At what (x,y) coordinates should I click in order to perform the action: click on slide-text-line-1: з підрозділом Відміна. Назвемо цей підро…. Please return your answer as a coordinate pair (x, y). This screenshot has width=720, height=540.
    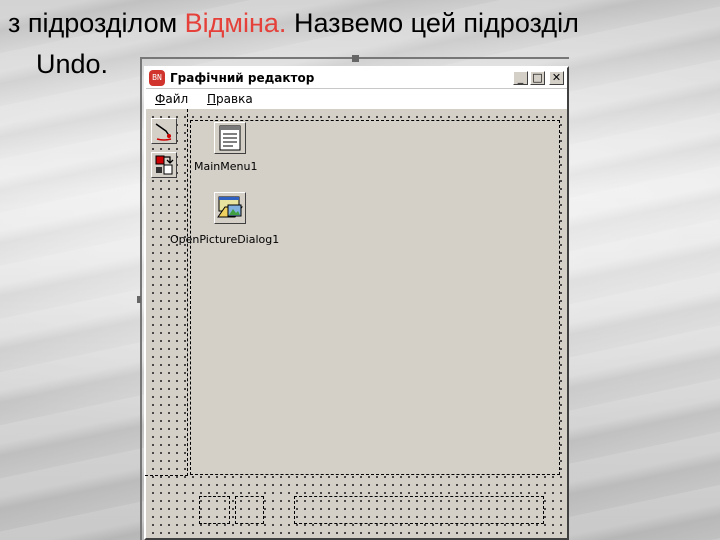
    Looking at the image, I should click on (293, 23).